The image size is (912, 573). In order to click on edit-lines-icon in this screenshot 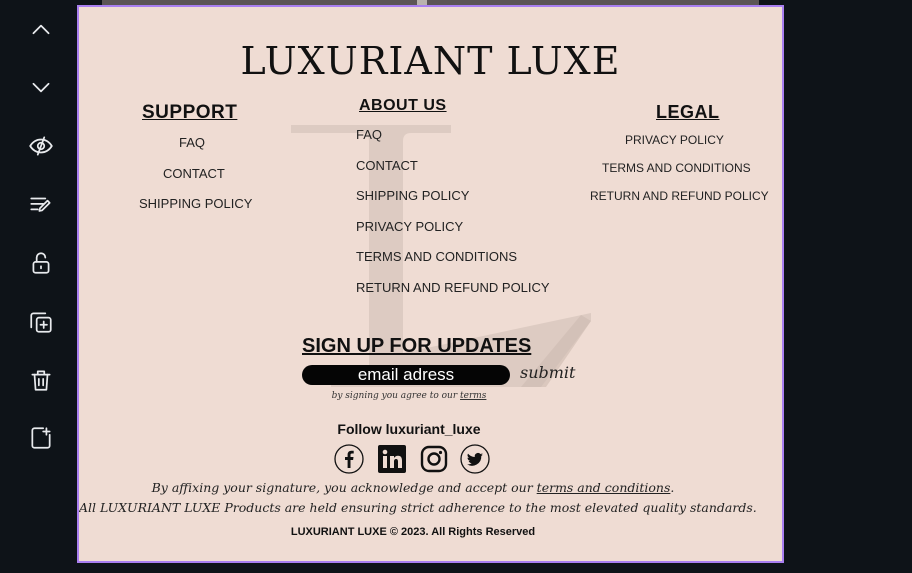, I will do `click(40, 204)`.